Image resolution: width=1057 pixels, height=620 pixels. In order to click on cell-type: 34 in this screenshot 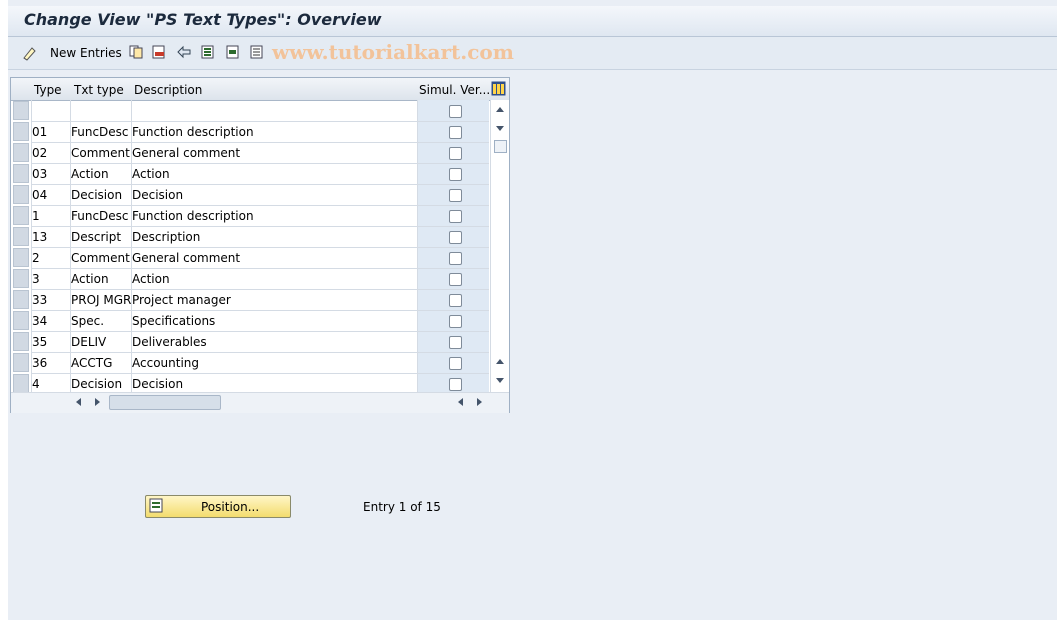, I will do `click(39, 321)`.